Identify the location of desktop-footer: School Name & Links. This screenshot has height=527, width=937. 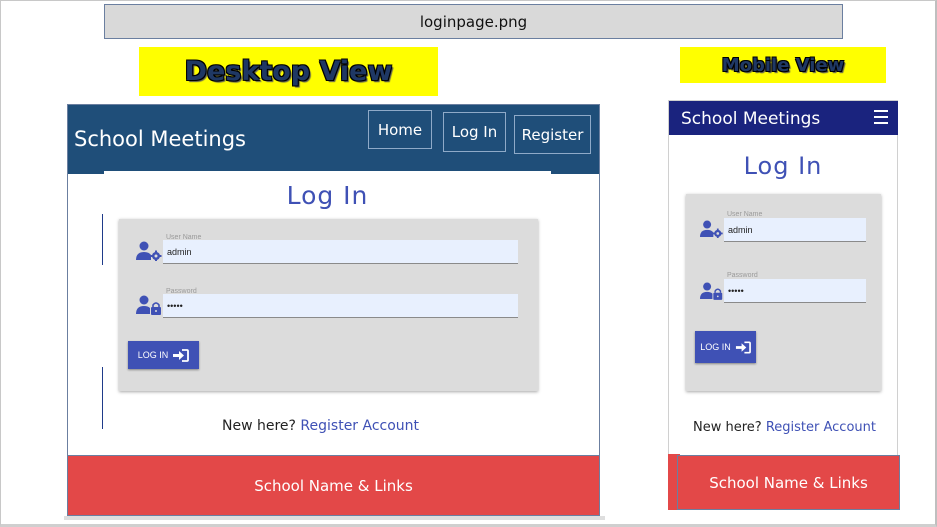
(333, 485).